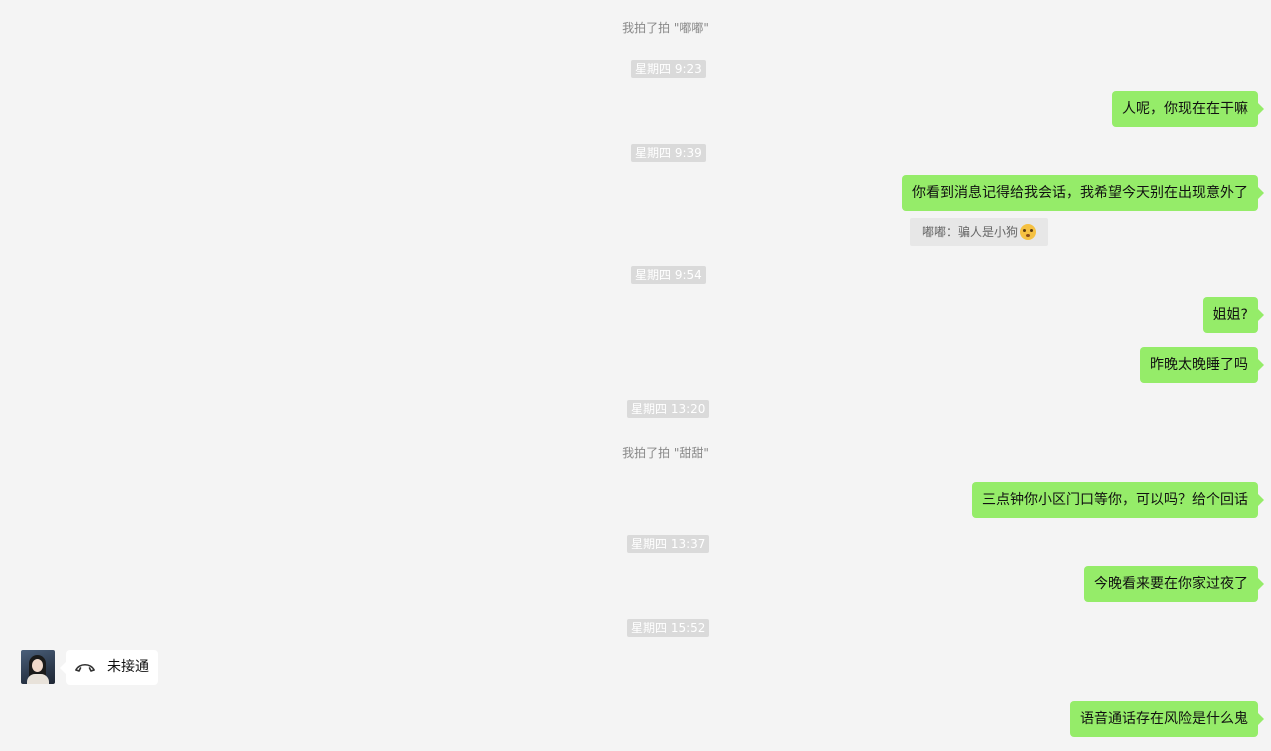 This screenshot has width=1271, height=751. I want to click on flushed-face-icon, so click(1028, 232).